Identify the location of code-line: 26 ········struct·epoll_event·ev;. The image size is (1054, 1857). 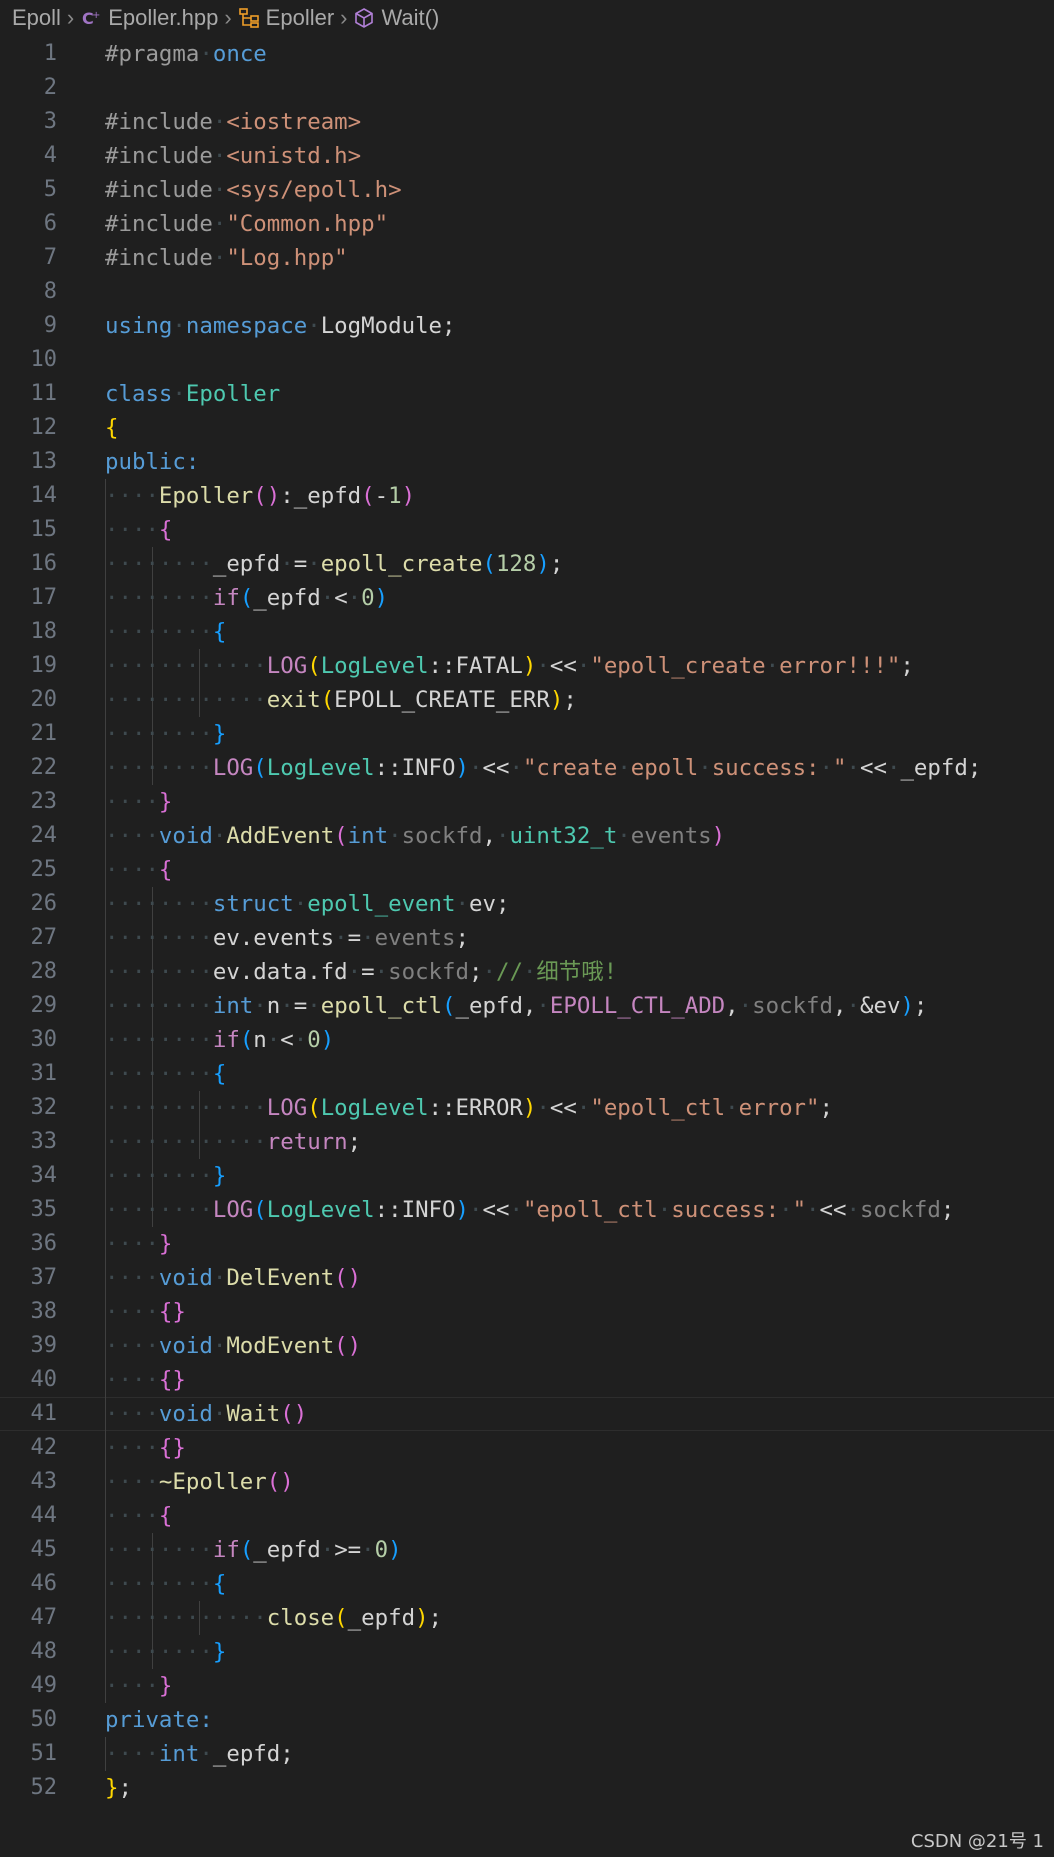
(527, 904).